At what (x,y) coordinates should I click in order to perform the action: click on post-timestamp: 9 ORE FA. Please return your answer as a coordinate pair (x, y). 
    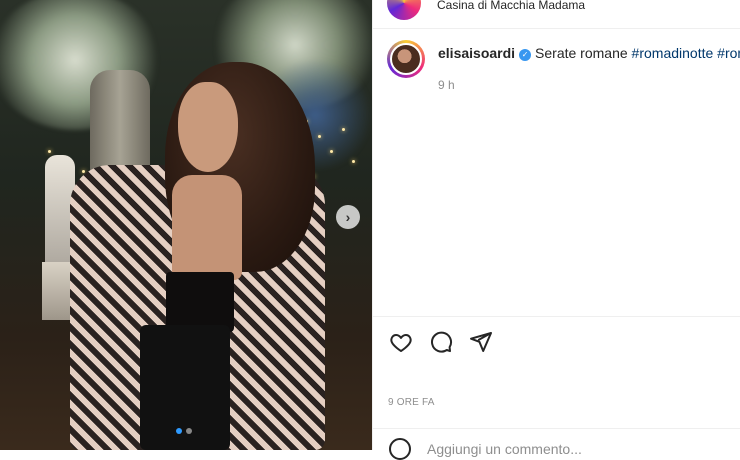
    Looking at the image, I should click on (411, 402).